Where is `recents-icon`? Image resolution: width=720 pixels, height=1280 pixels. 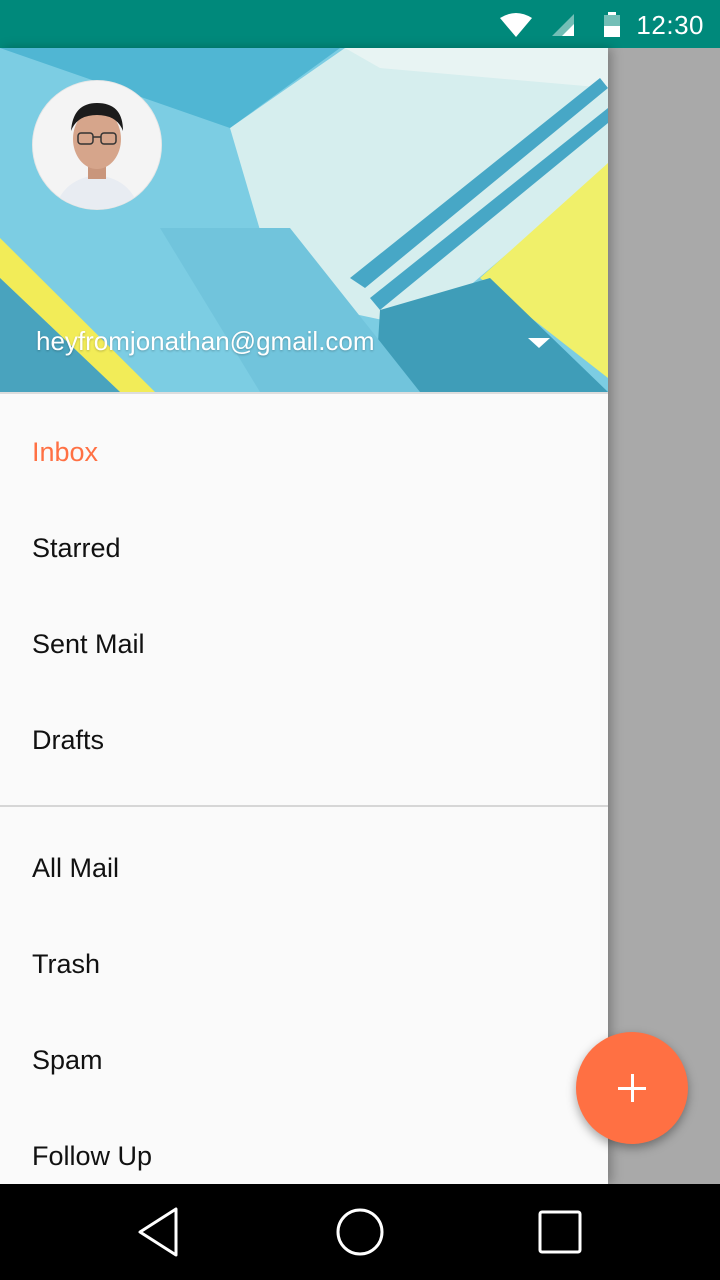 recents-icon is located at coordinates (560, 1232).